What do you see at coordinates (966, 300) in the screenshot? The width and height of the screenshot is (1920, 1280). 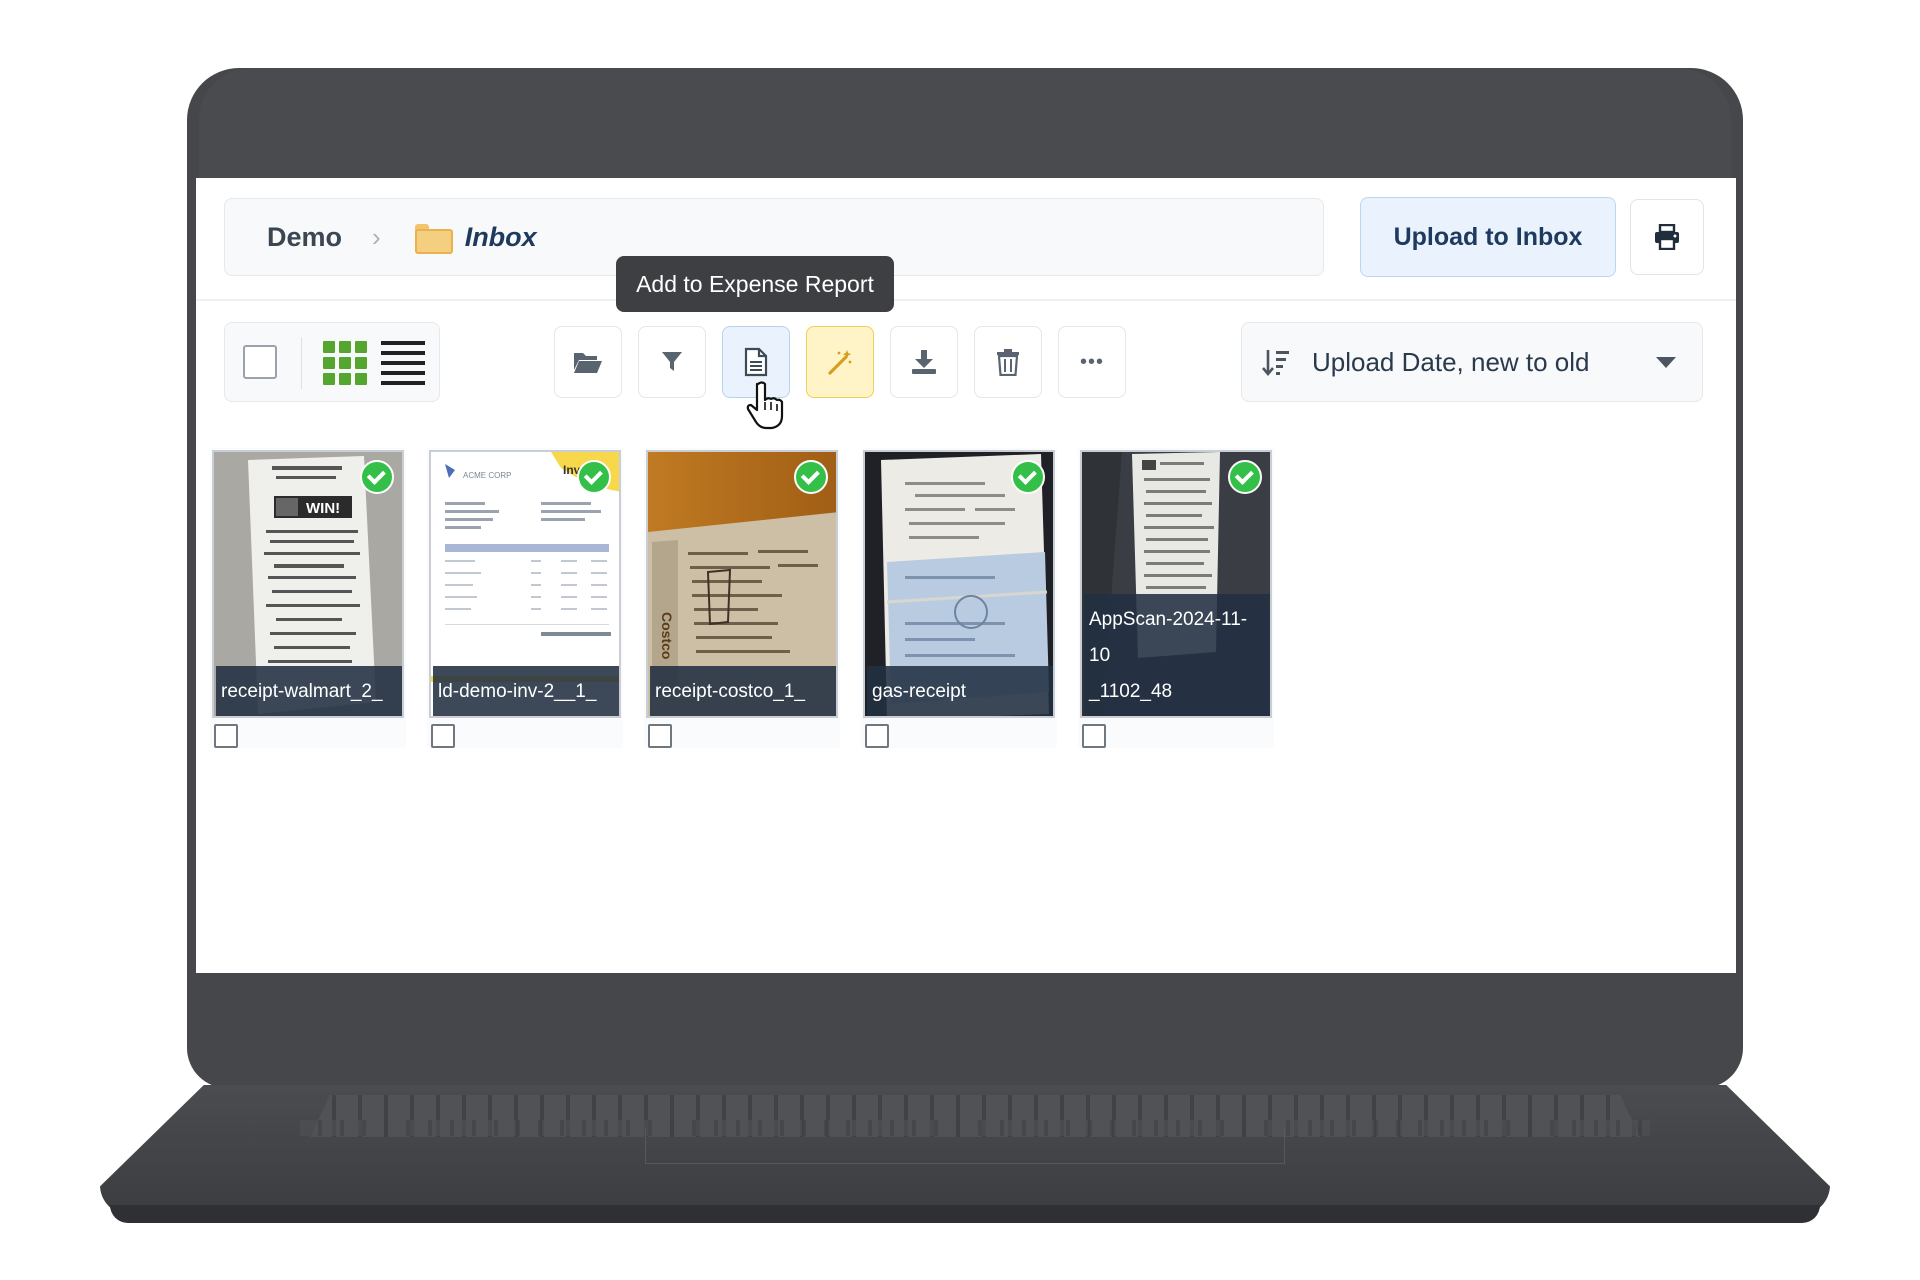 I see `header-divider` at bounding box center [966, 300].